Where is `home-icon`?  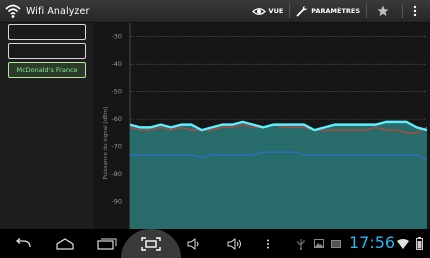
home-icon is located at coordinates (65, 243).